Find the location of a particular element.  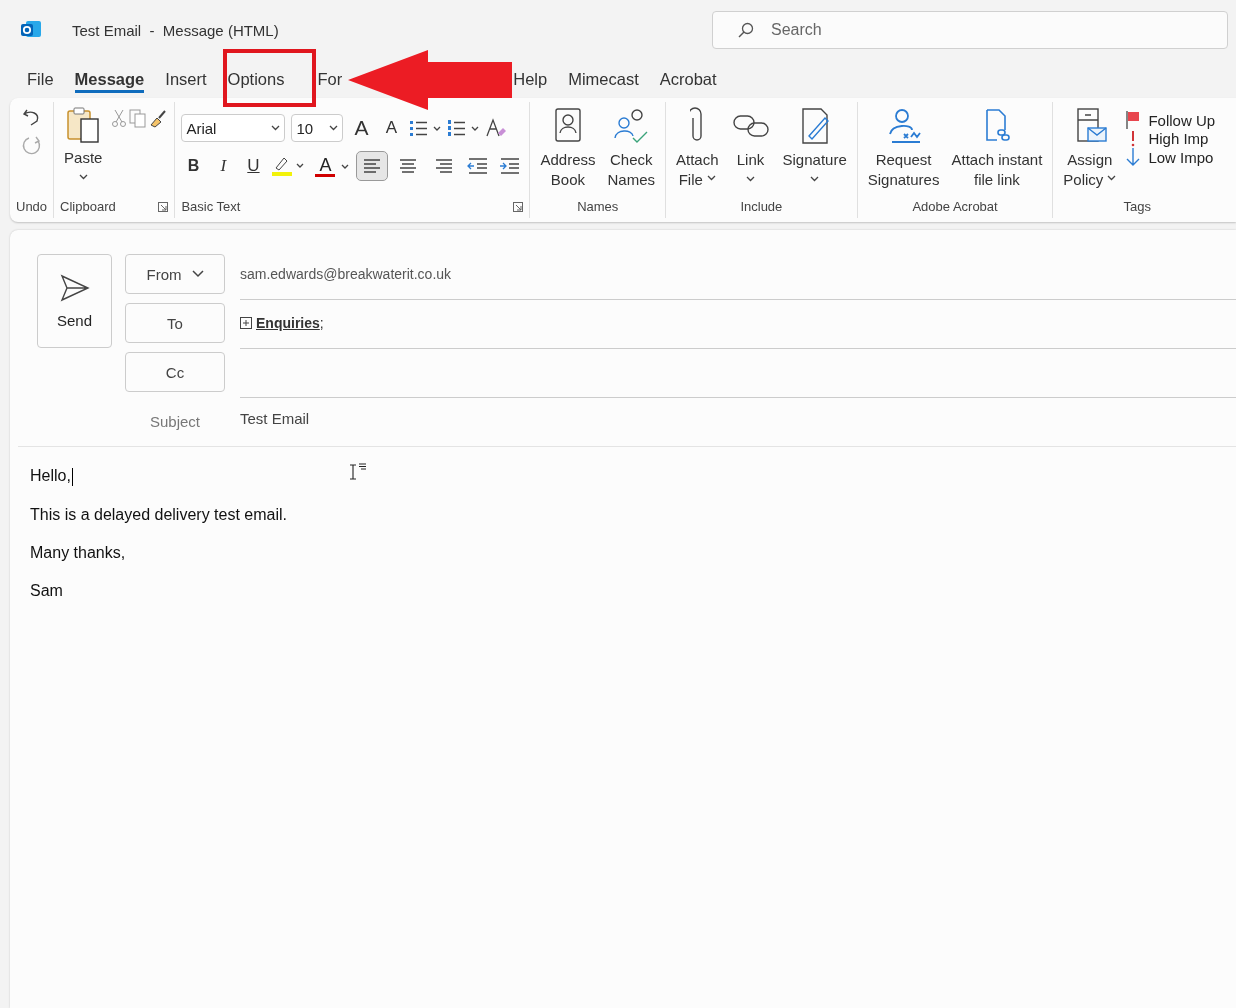

group-label: Names is located at coordinates (598, 206).